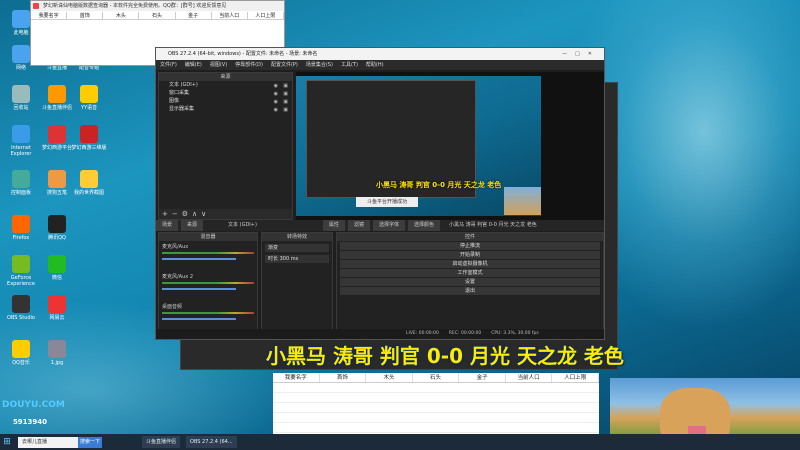  I want to click on controls-header: 控件, so click(470, 237).